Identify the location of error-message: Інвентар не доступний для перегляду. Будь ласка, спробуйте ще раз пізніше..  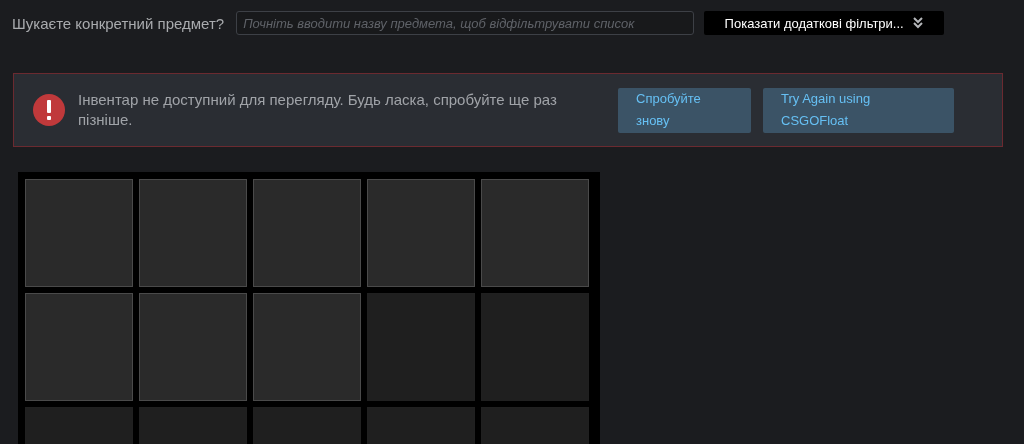
(318, 110).